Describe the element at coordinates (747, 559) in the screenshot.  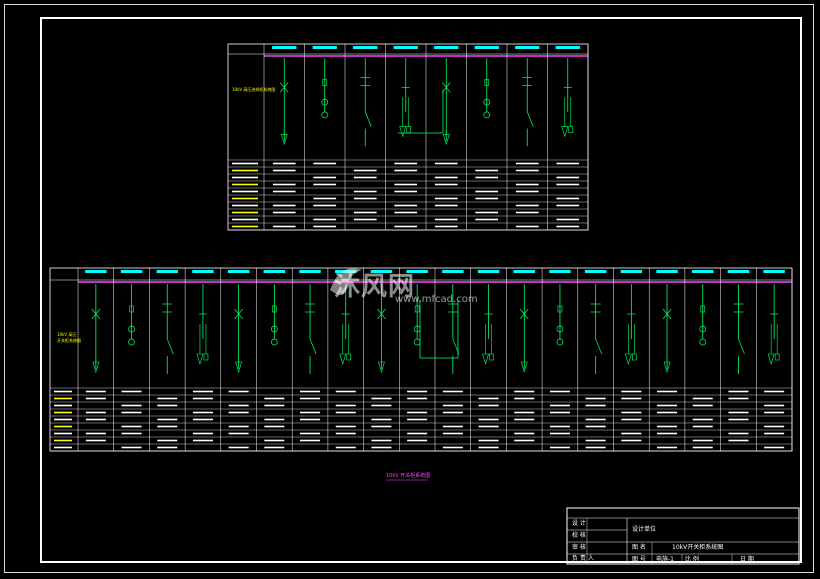
I see `tb-footer-4: 日 期` at that location.